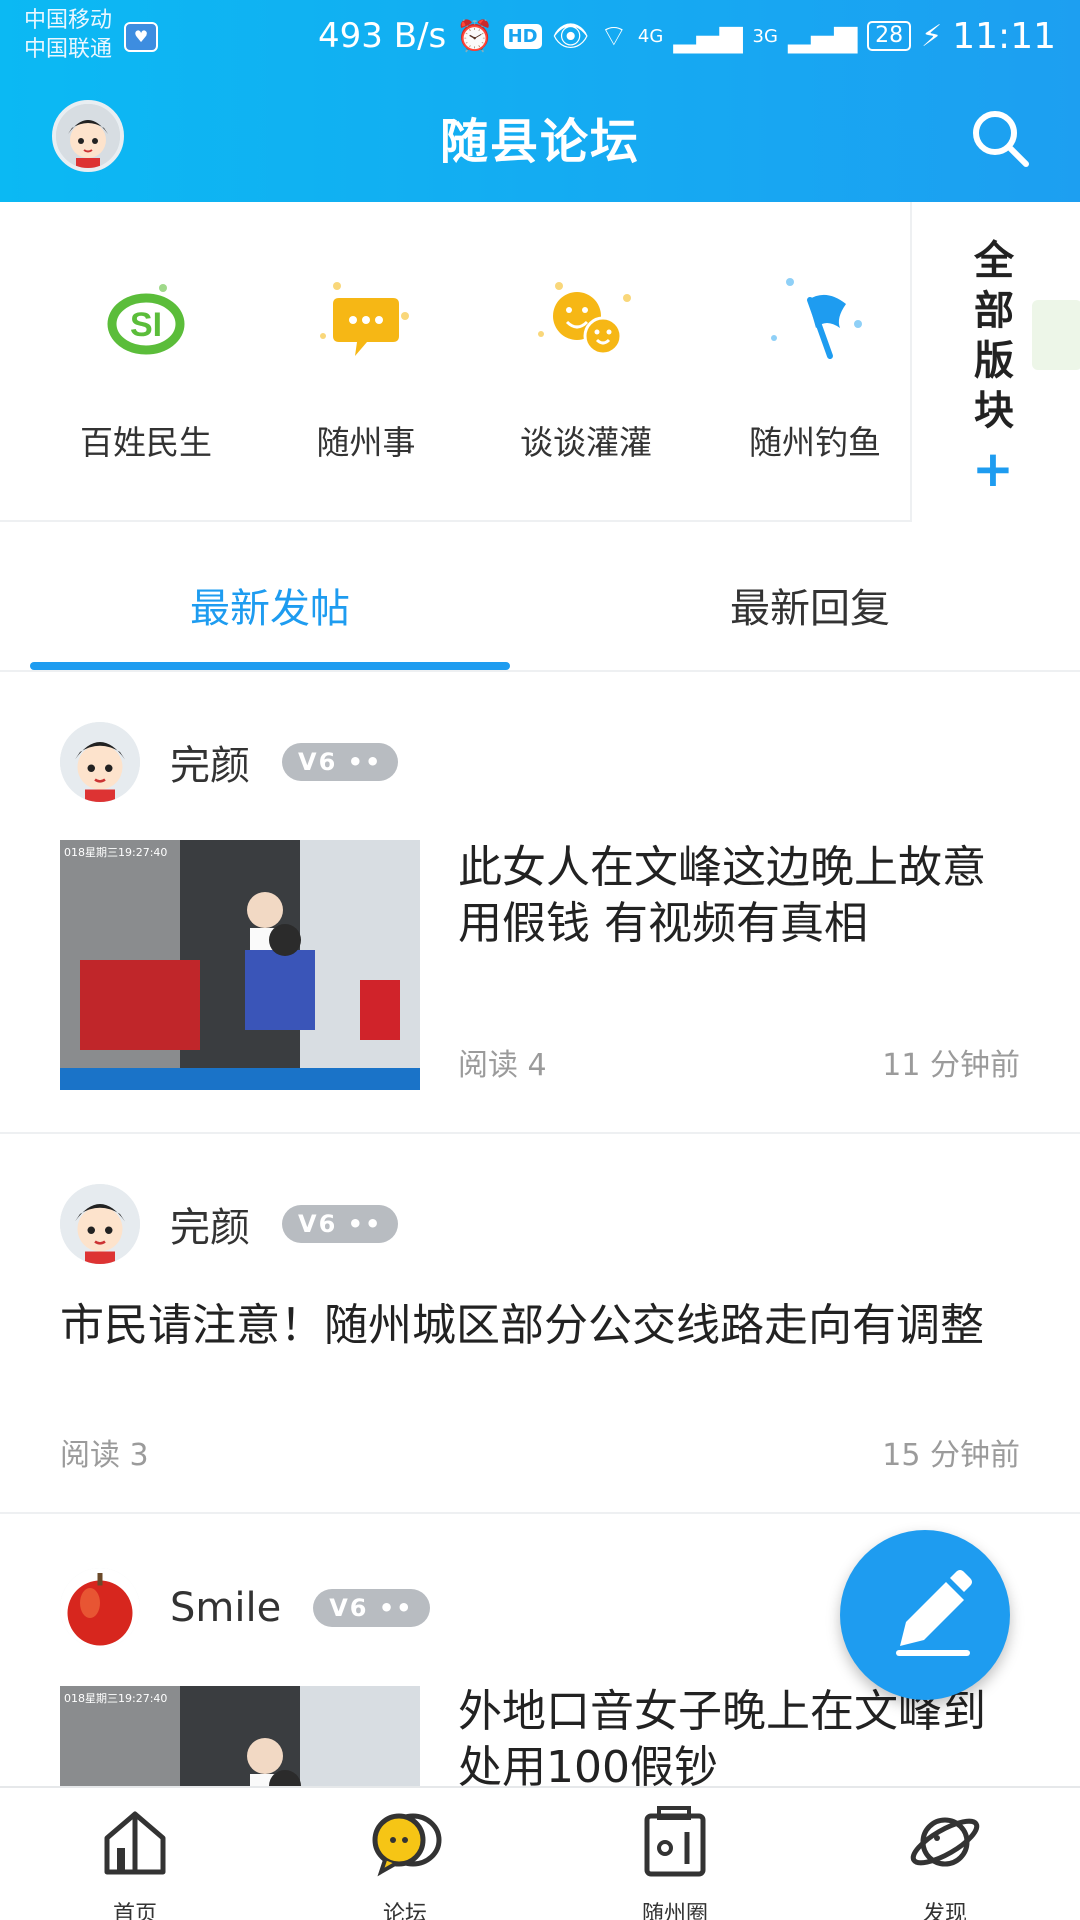 This screenshot has height=1920, width=1080. I want to click on all-blocks-button: 全部版块 +, so click(995, 362).